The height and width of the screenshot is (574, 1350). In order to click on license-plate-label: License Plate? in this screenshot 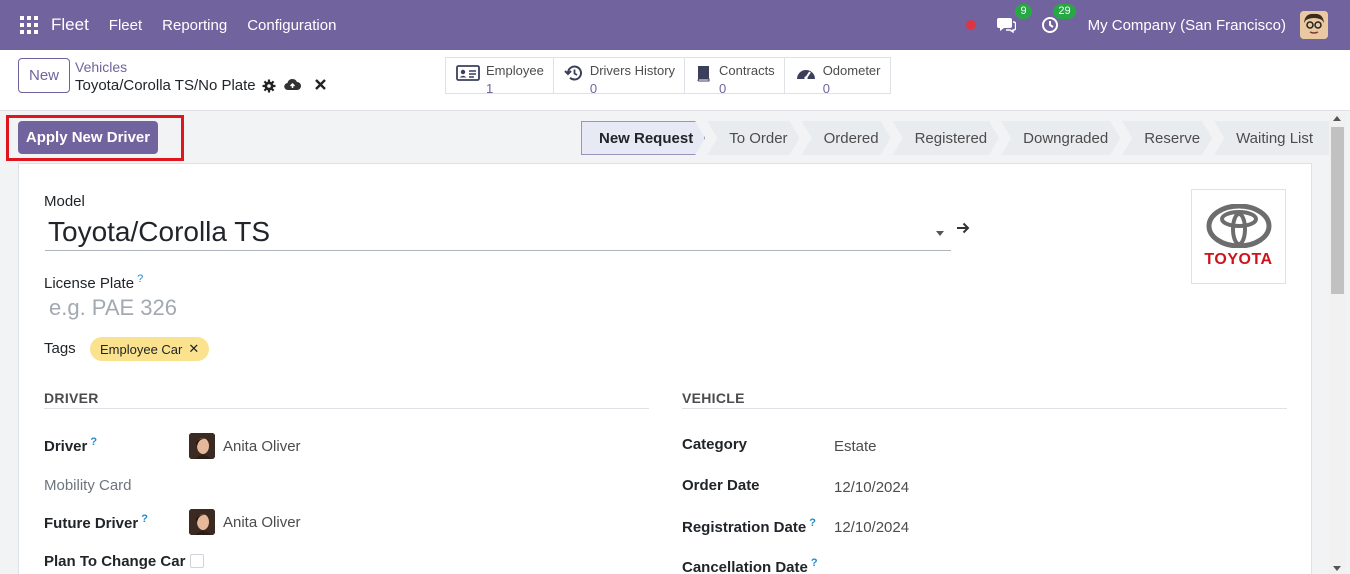, I will do `click(93, 282)`.